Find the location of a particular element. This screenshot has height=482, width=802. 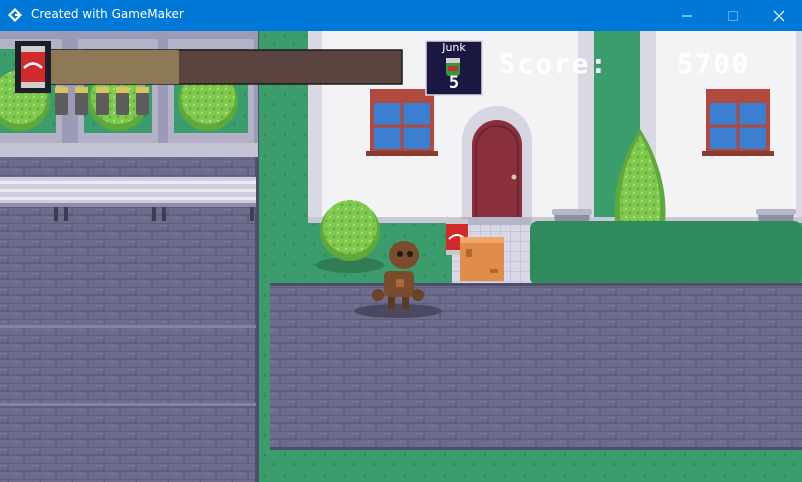

score-label: Score: is located at coordinates (554, 64).